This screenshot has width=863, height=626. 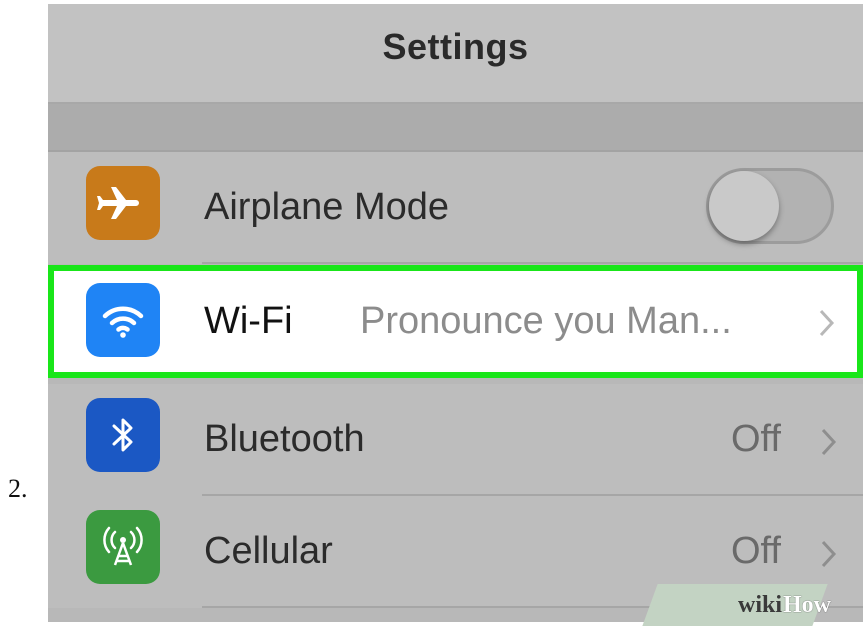 What do you see at coordinates (284, 439) in the screenshot?
I see `bluetooth-label: Bluetooth` at bounding box center [284, 439].